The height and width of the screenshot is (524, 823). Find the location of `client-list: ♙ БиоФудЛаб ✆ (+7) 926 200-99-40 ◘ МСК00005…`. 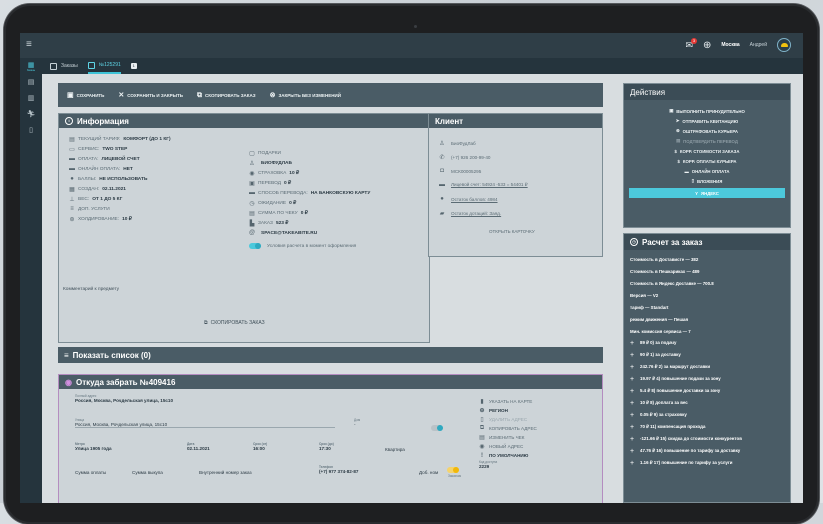

client-list: ♙ БиоФудЛаб ✆ (+7) 926 200-99-40 ◘ МСК00005… is located at coordinates (483, 178).